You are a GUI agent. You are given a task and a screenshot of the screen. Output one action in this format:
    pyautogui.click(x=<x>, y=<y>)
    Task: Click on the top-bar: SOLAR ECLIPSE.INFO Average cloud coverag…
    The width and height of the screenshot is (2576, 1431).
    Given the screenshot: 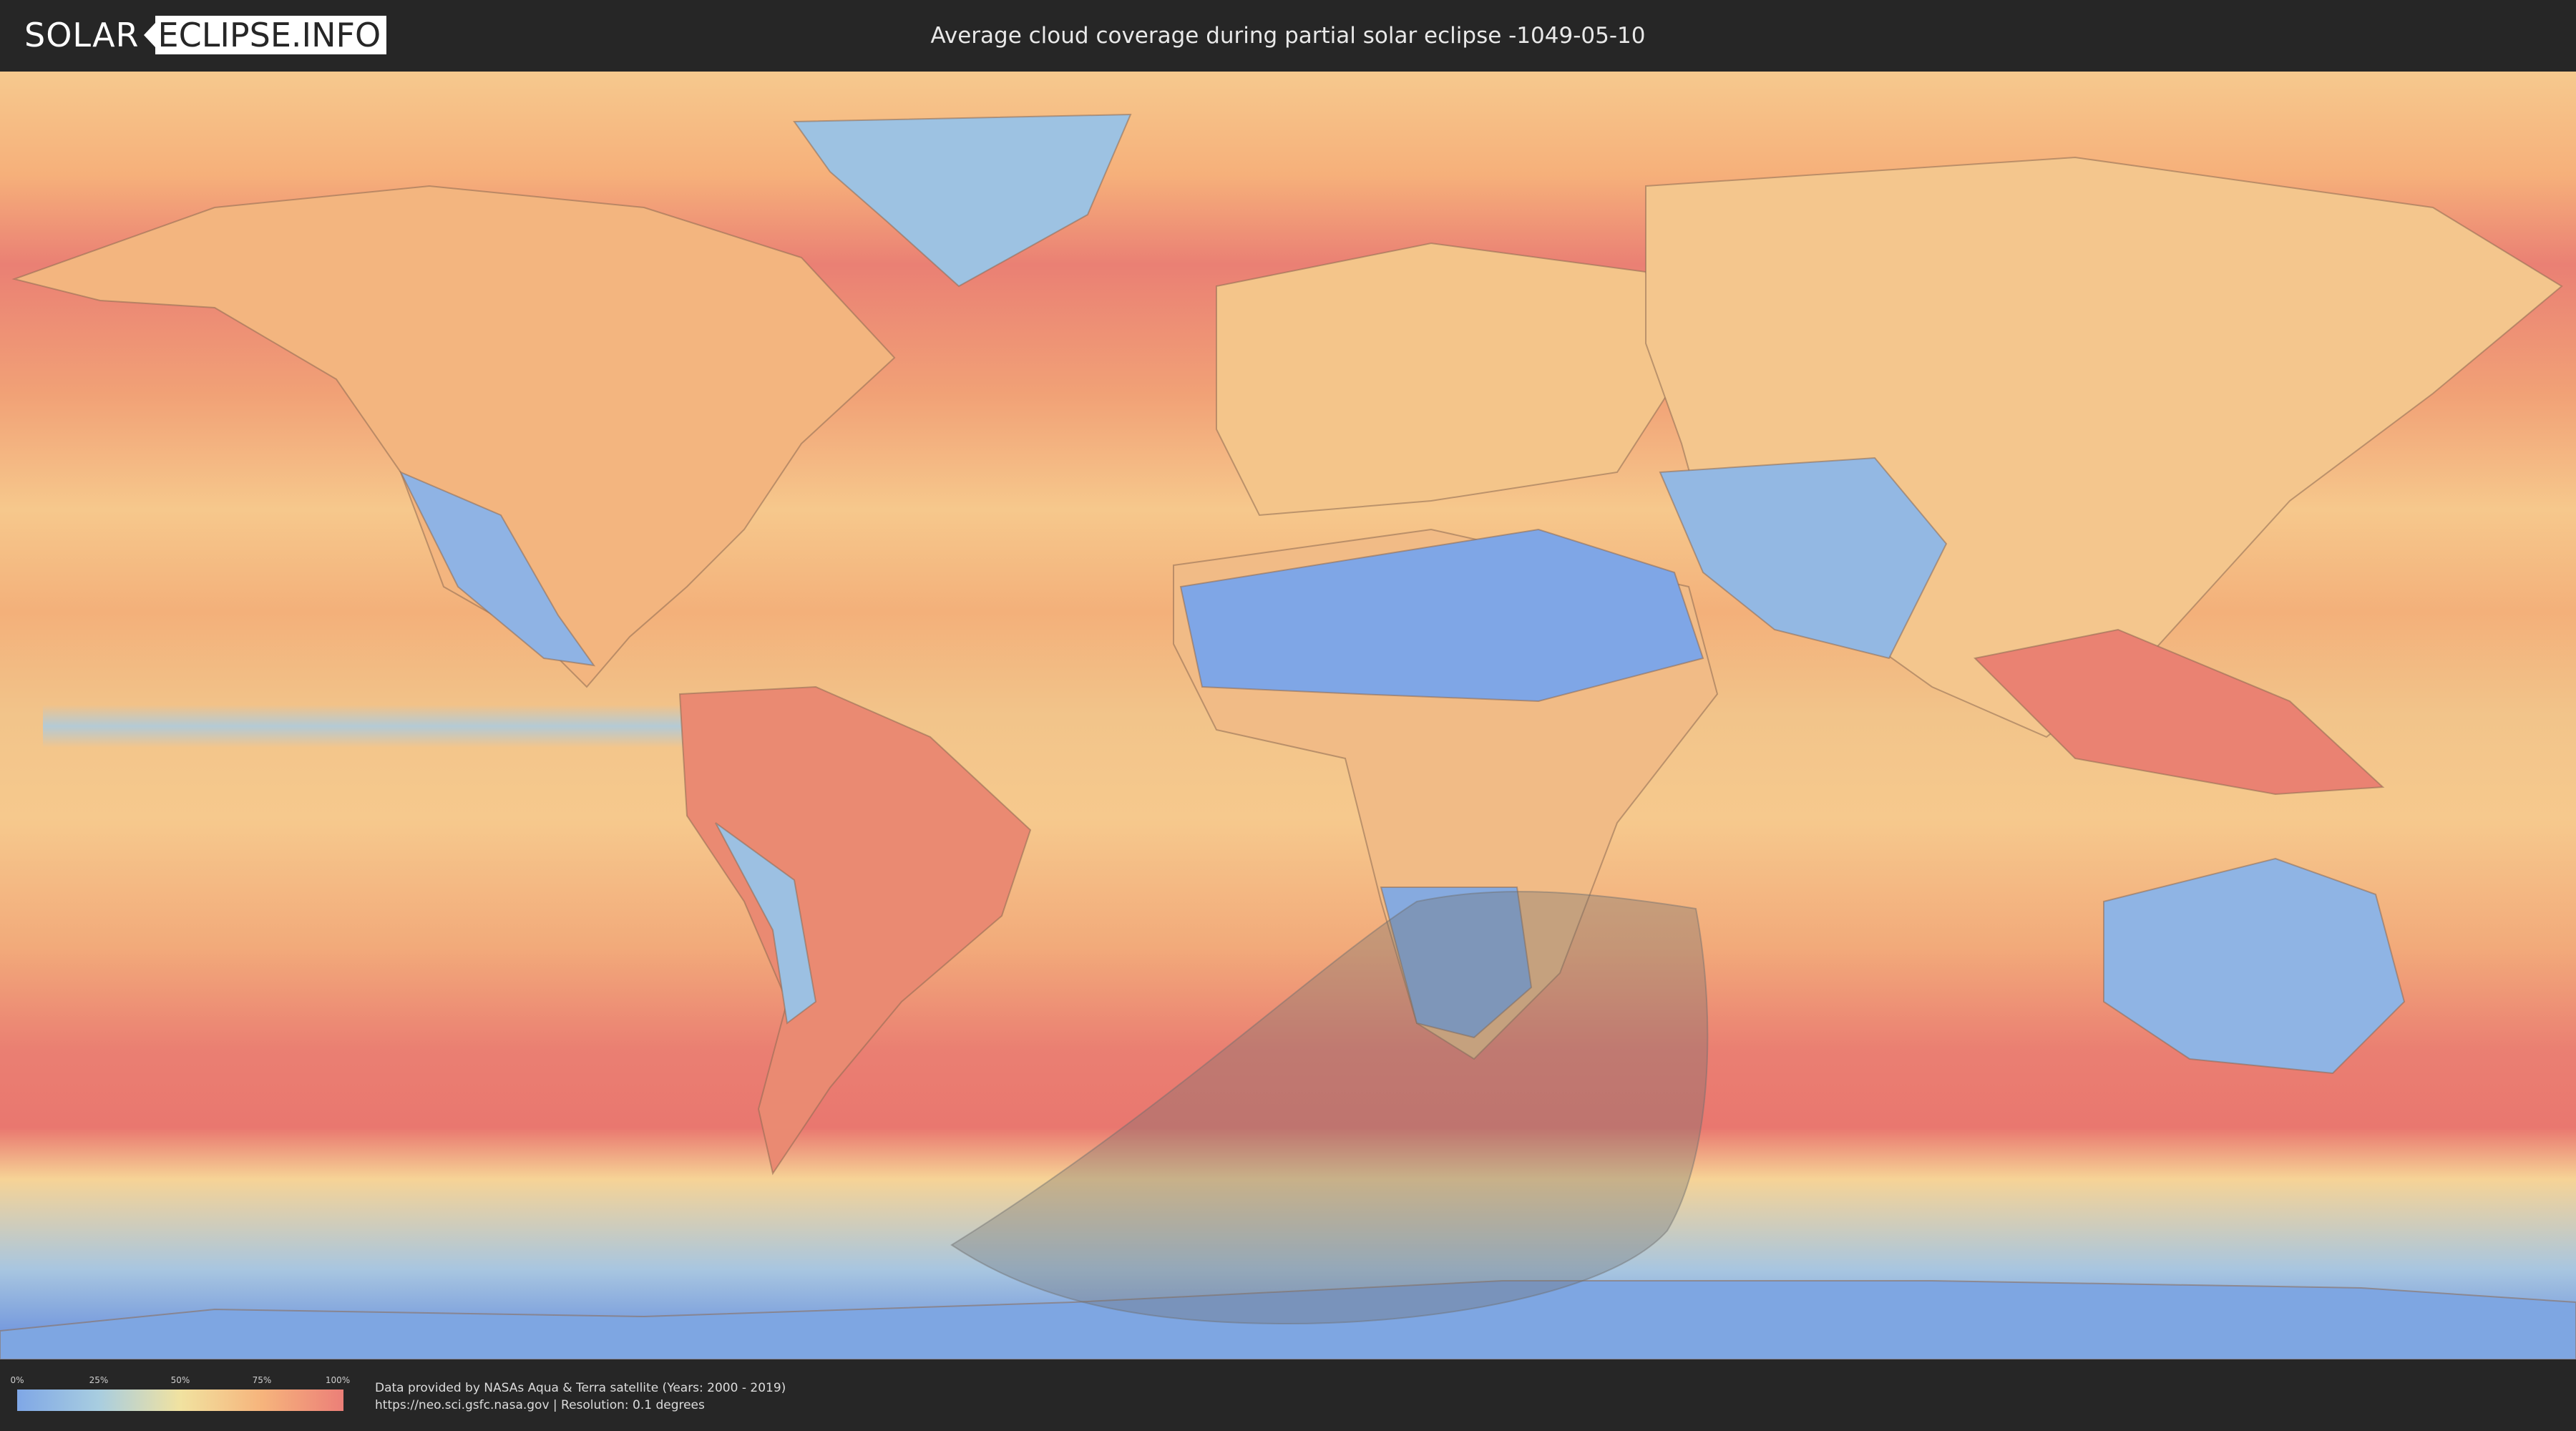 What is the action you would take?
    pyautogui.click(x=1288, y=36)
    